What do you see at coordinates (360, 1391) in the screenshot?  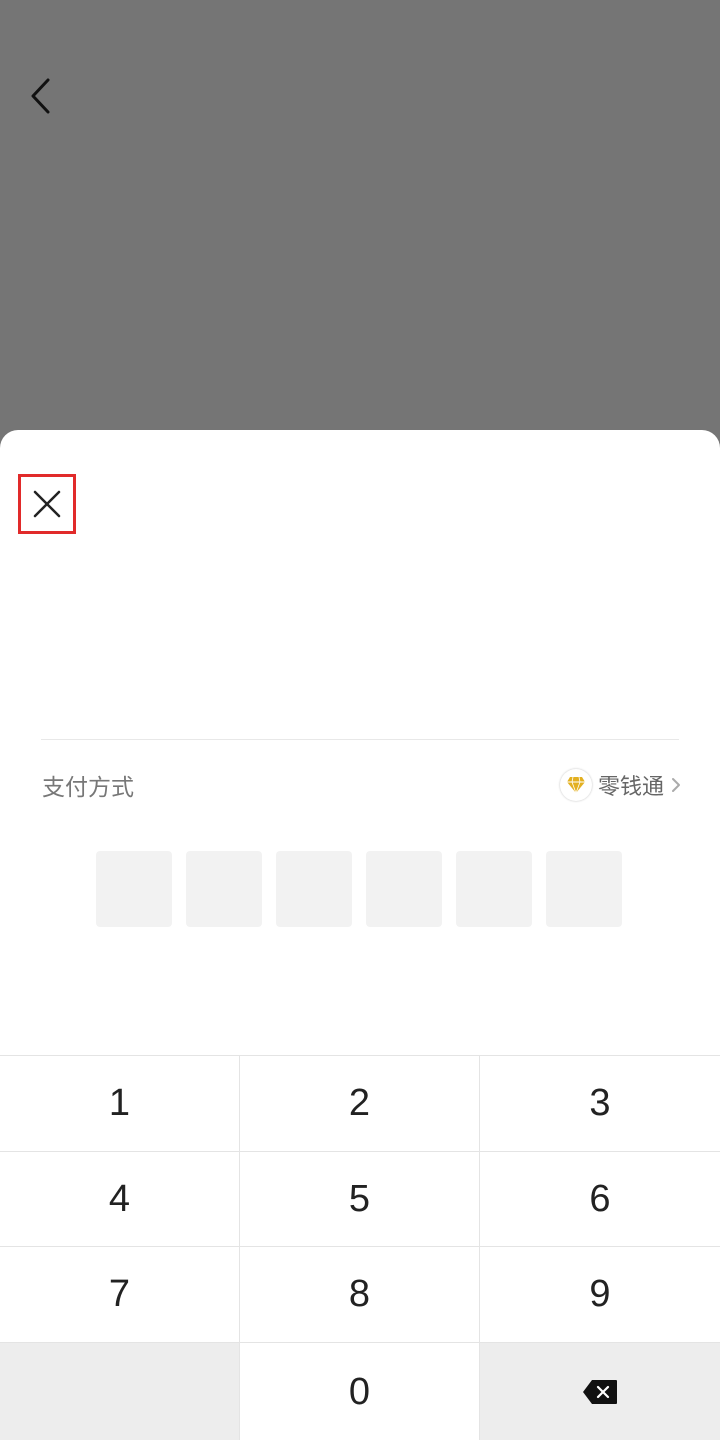 I see `key-0: 0` at bounding box center [360, 1391].